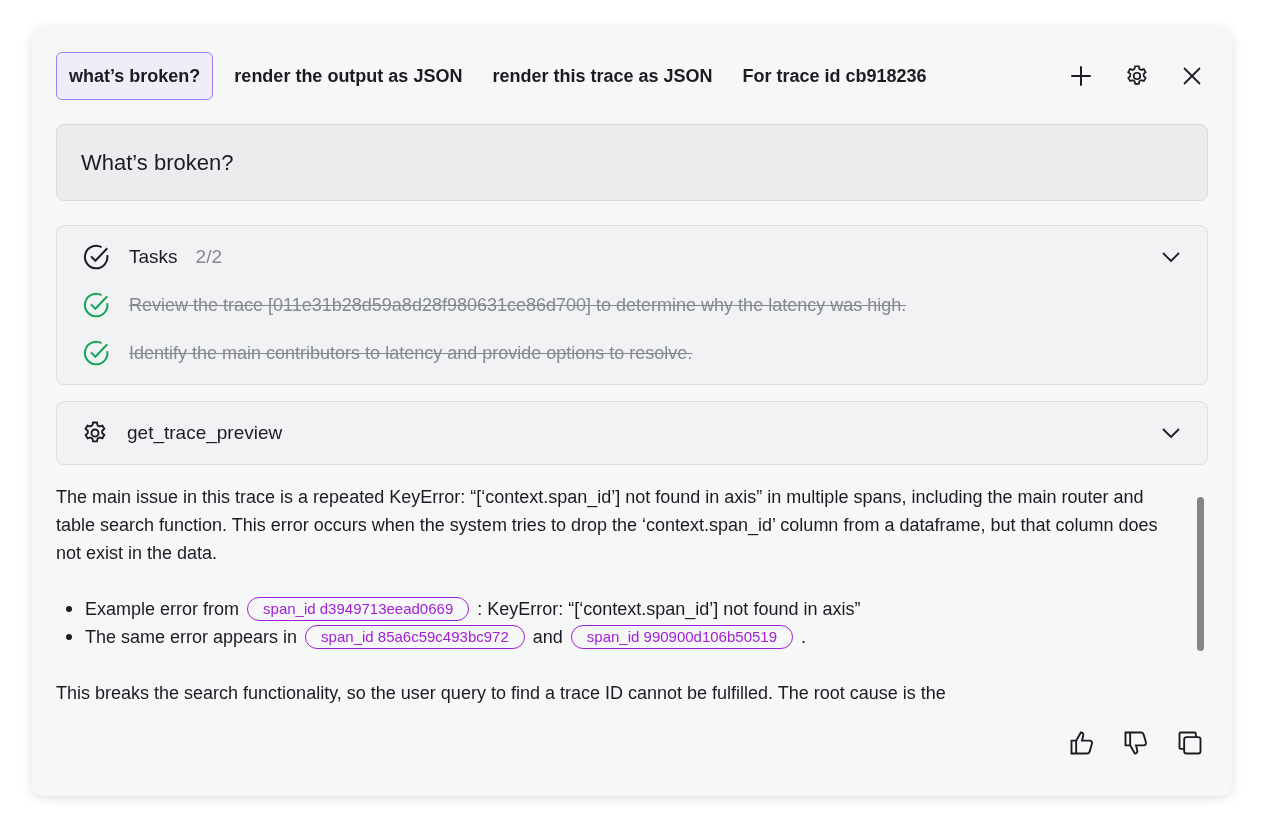  I want to click on tasks-title: Tasks, so click(153, 256).